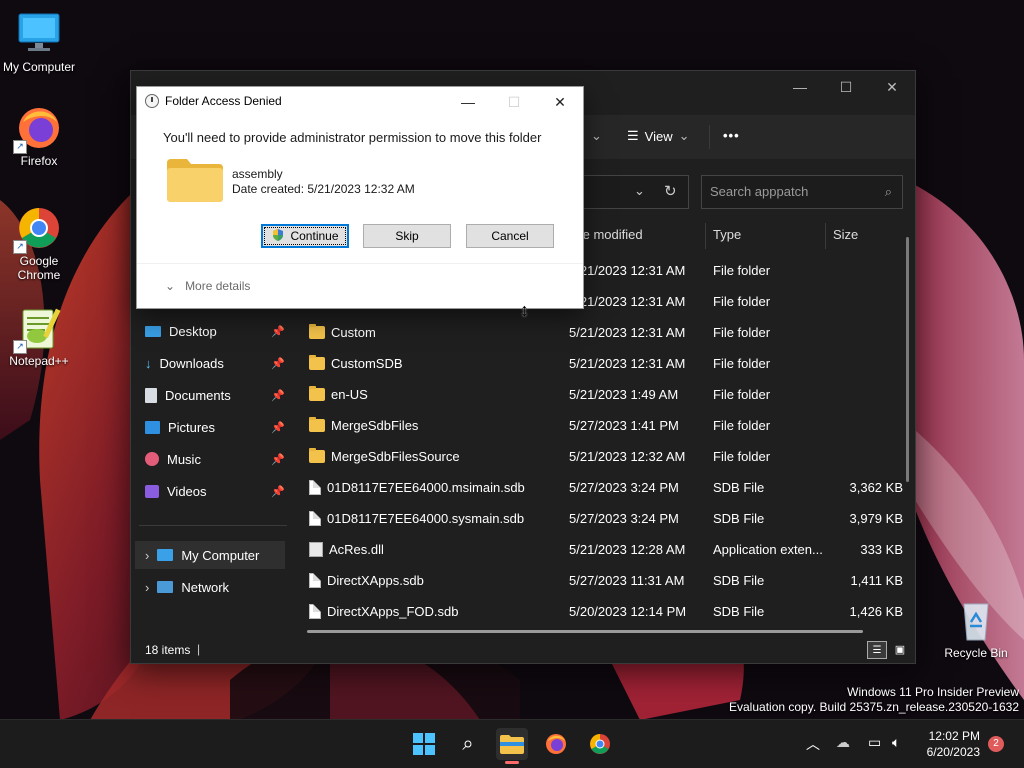 The height and width of the screenshot is (768, 1024). Describe the element at coordinates (560, 102) in the screenshot. I see `dialog-close-button: ✕` at that location.